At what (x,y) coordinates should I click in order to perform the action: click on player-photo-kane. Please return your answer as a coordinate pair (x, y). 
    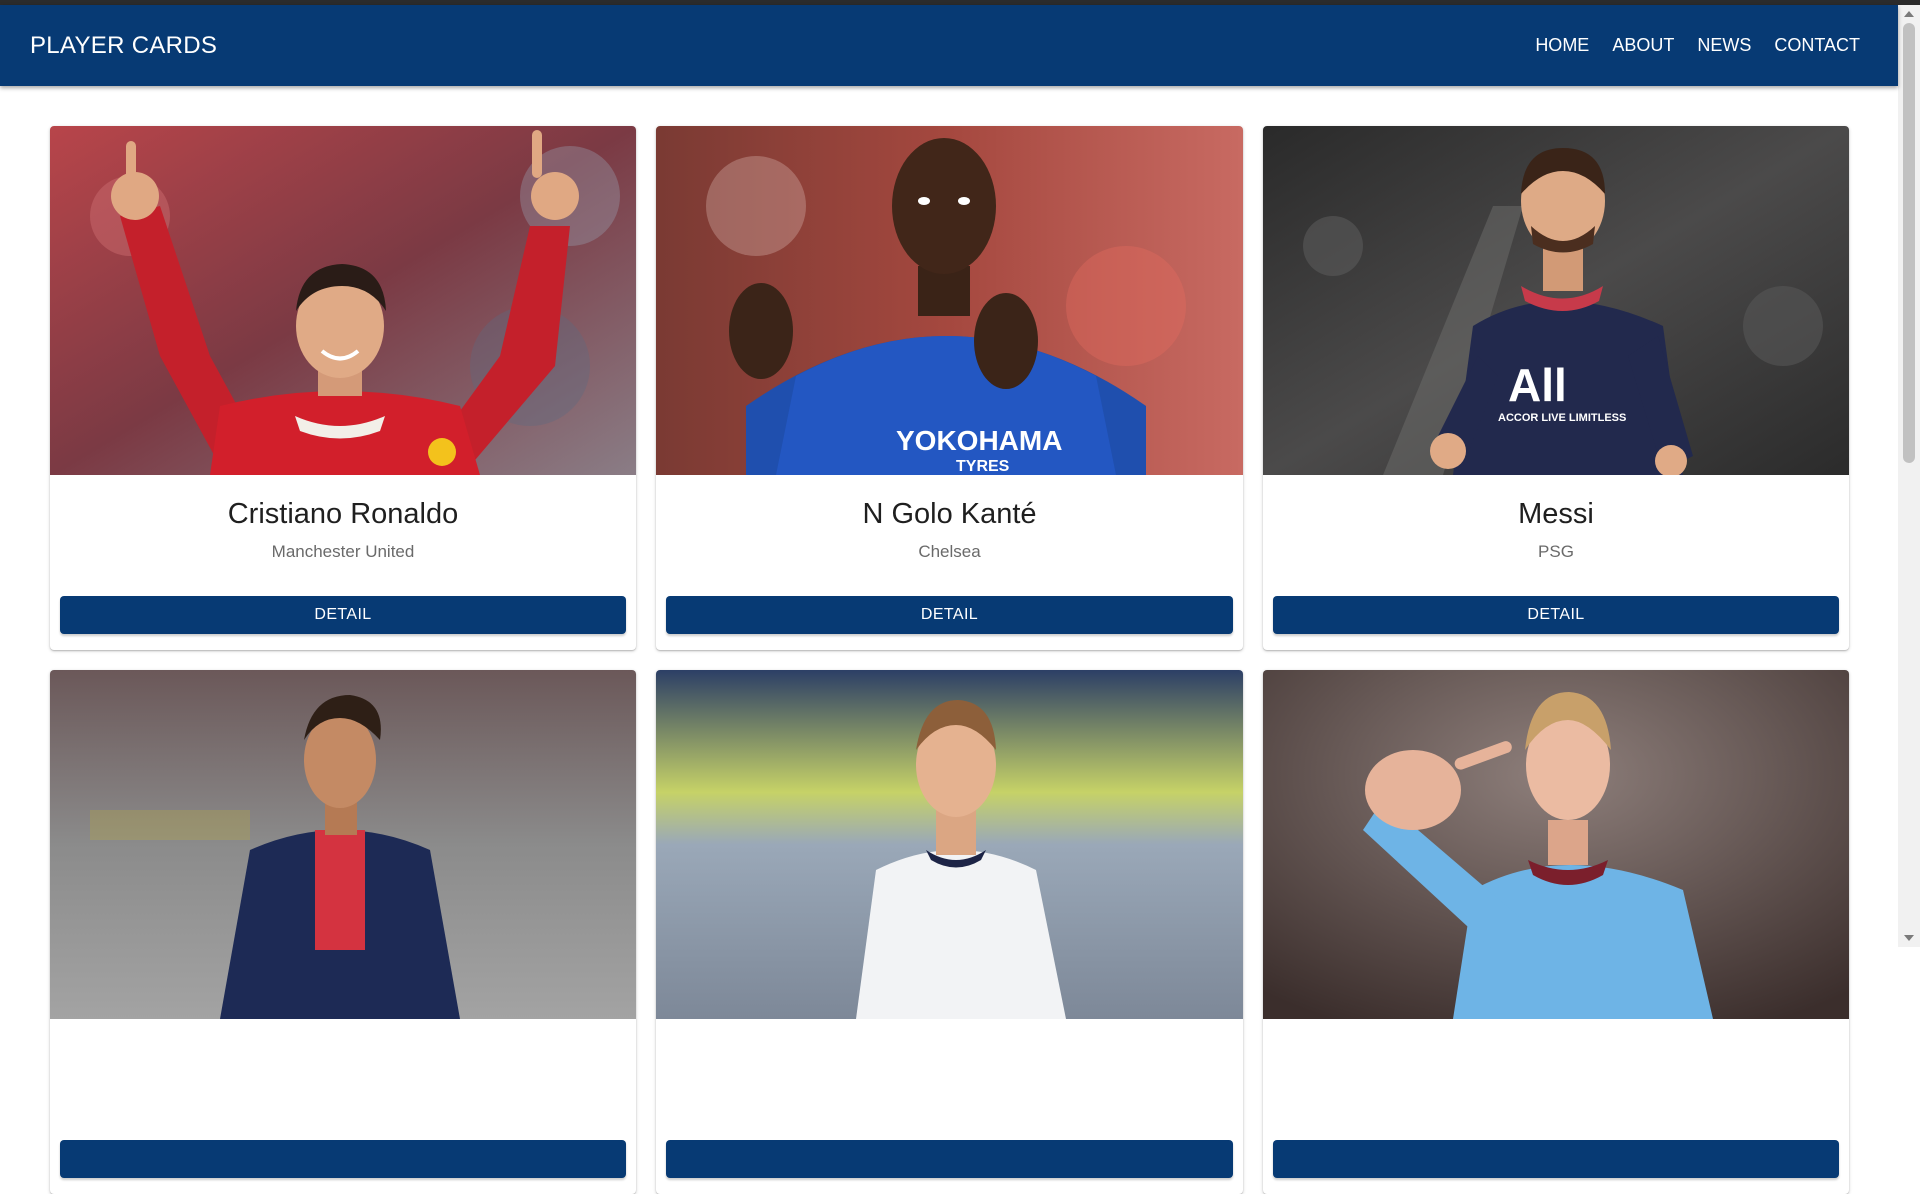
    Looking at the image, I should click on (949, 844).